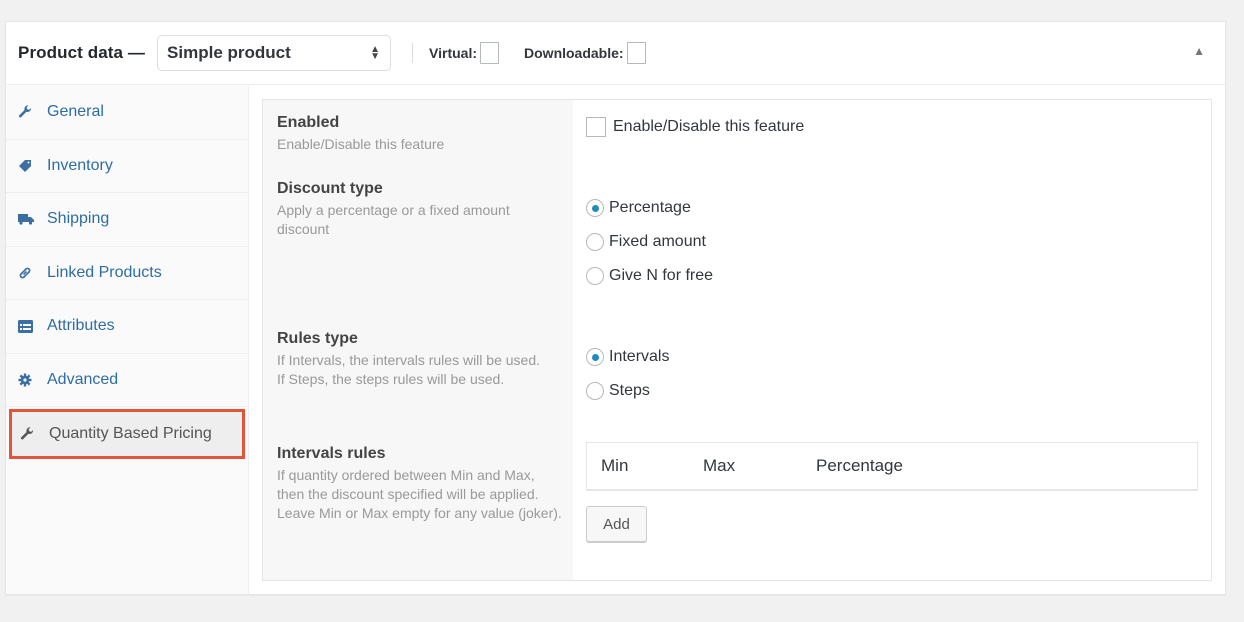 The height and width of the screenshot is (622, 1244). What do you see at coordinates (719, 465) in the screenshot?
I see `column-header-max: Max` at bounding box center [719, 465].